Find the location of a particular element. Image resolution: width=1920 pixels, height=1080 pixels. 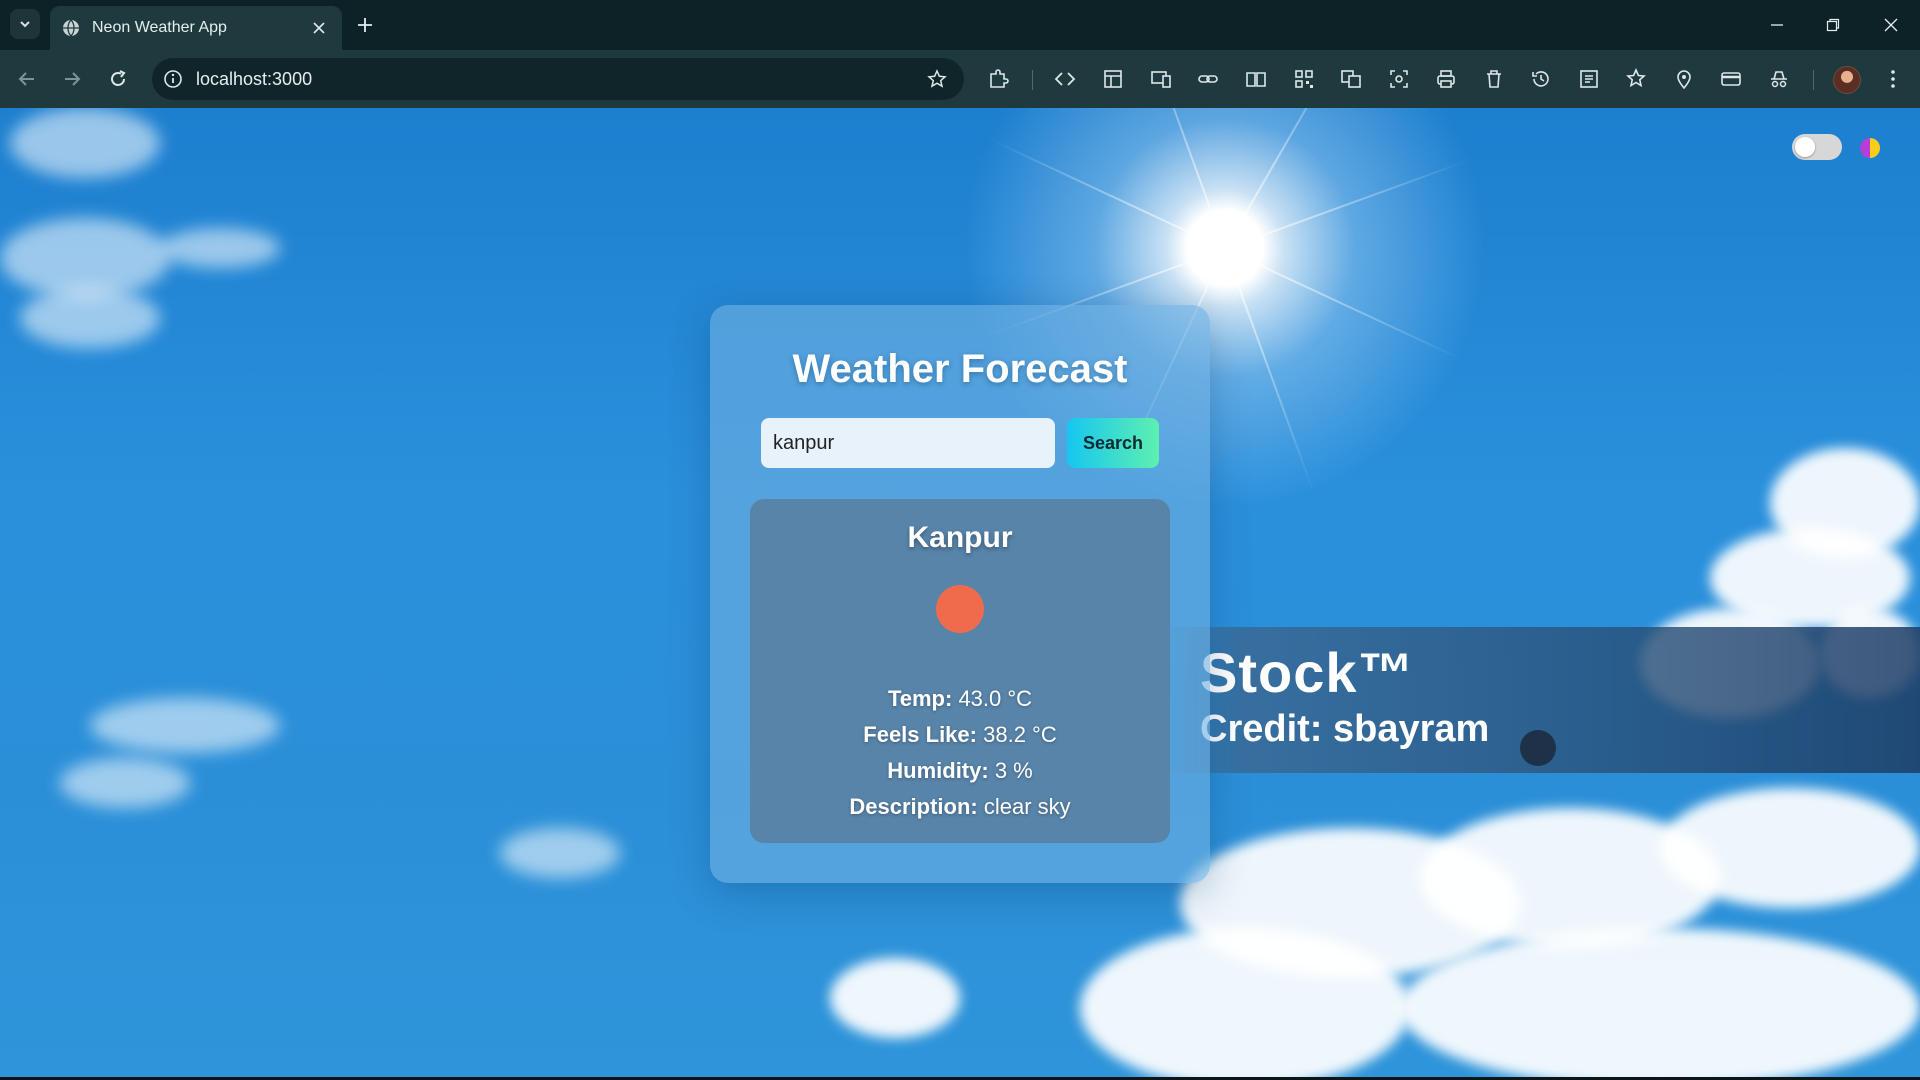

globe-icon is located at coordinates (71, 28).